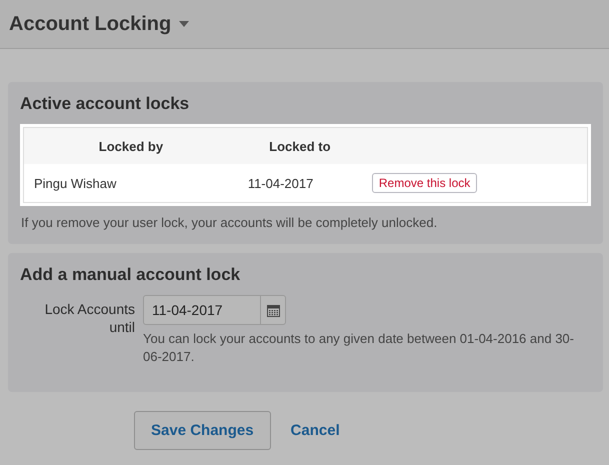 This screenshot has height=465, width=609. Describe the element at coordinates (105, 104) in the screenshot. I see `section-title: Active account locks` at that location.